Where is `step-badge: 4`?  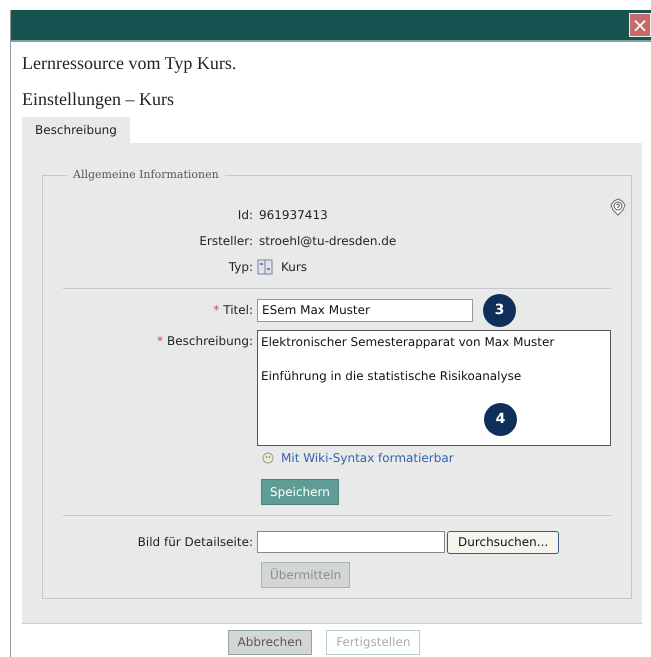 step-badge: 4 is located at coordinates (500, 419).